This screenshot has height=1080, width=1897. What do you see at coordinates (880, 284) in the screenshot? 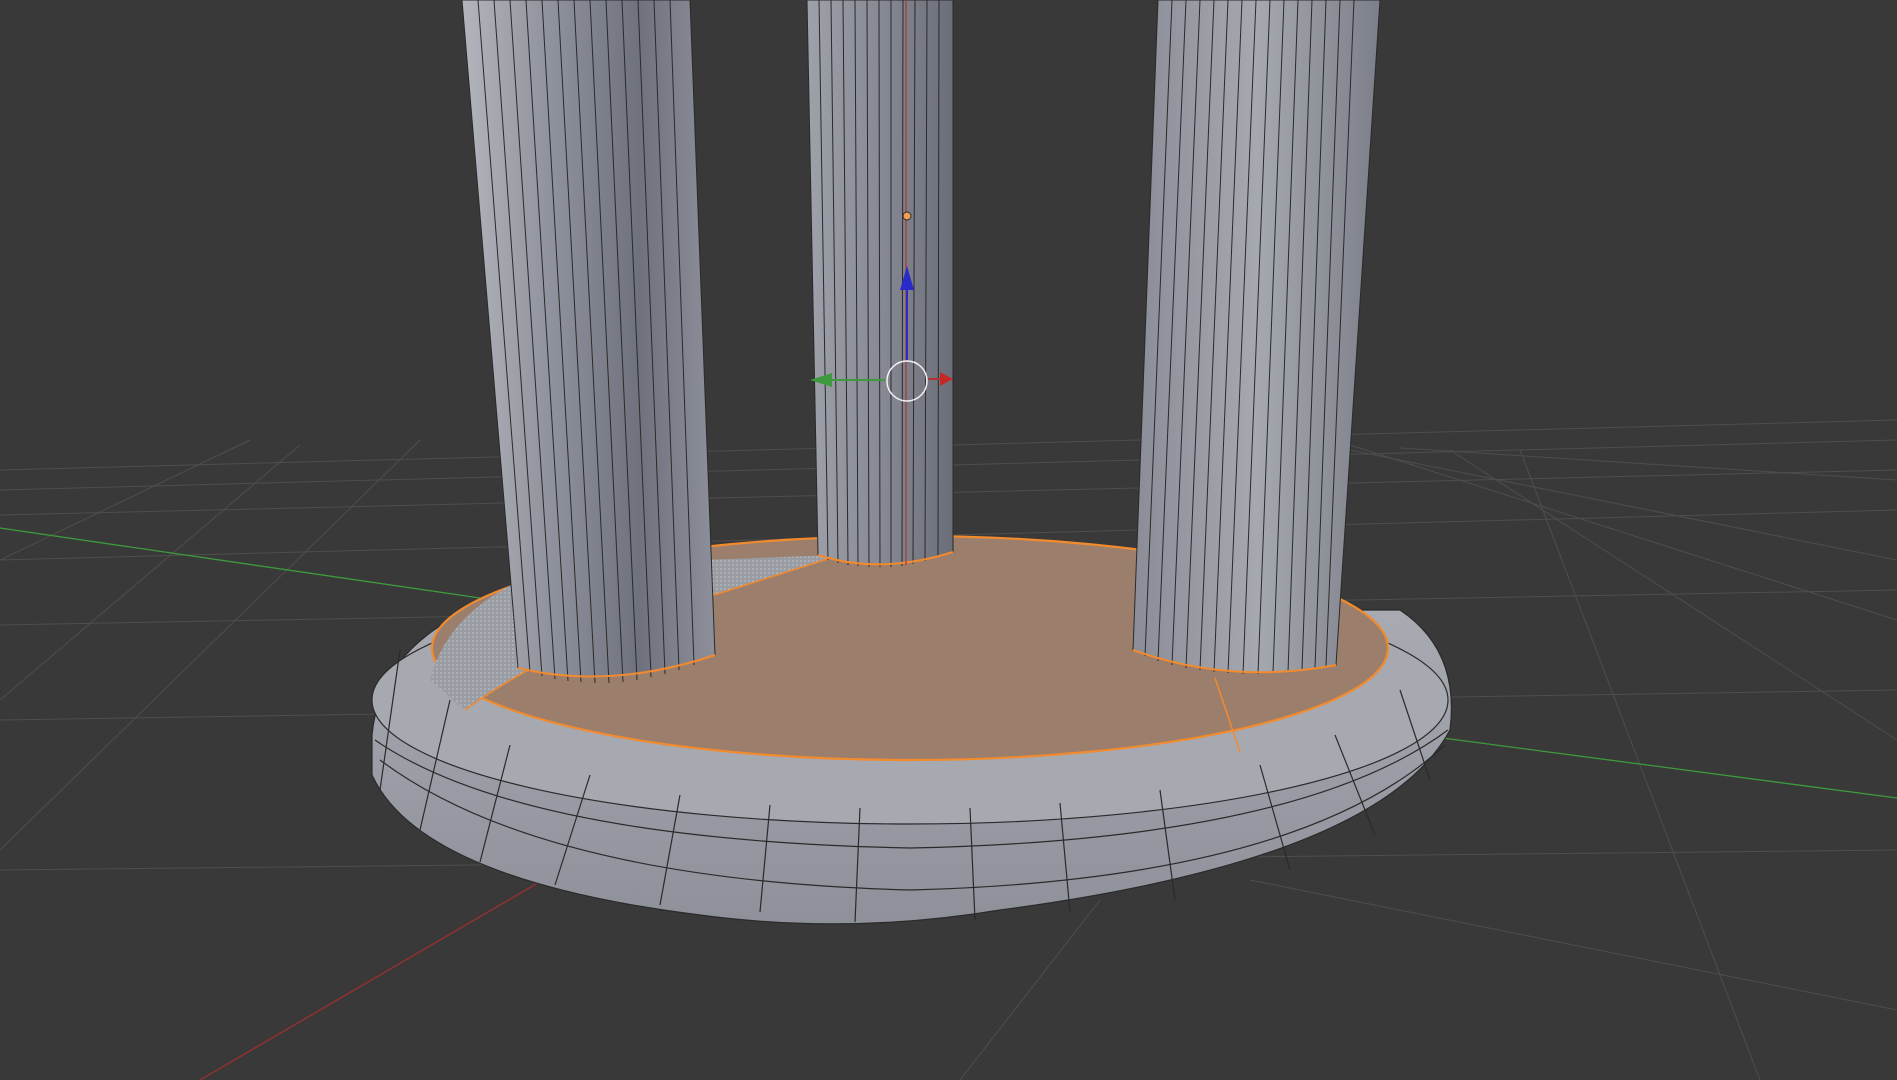
I see `column-center` at bounding box center [880, 284].